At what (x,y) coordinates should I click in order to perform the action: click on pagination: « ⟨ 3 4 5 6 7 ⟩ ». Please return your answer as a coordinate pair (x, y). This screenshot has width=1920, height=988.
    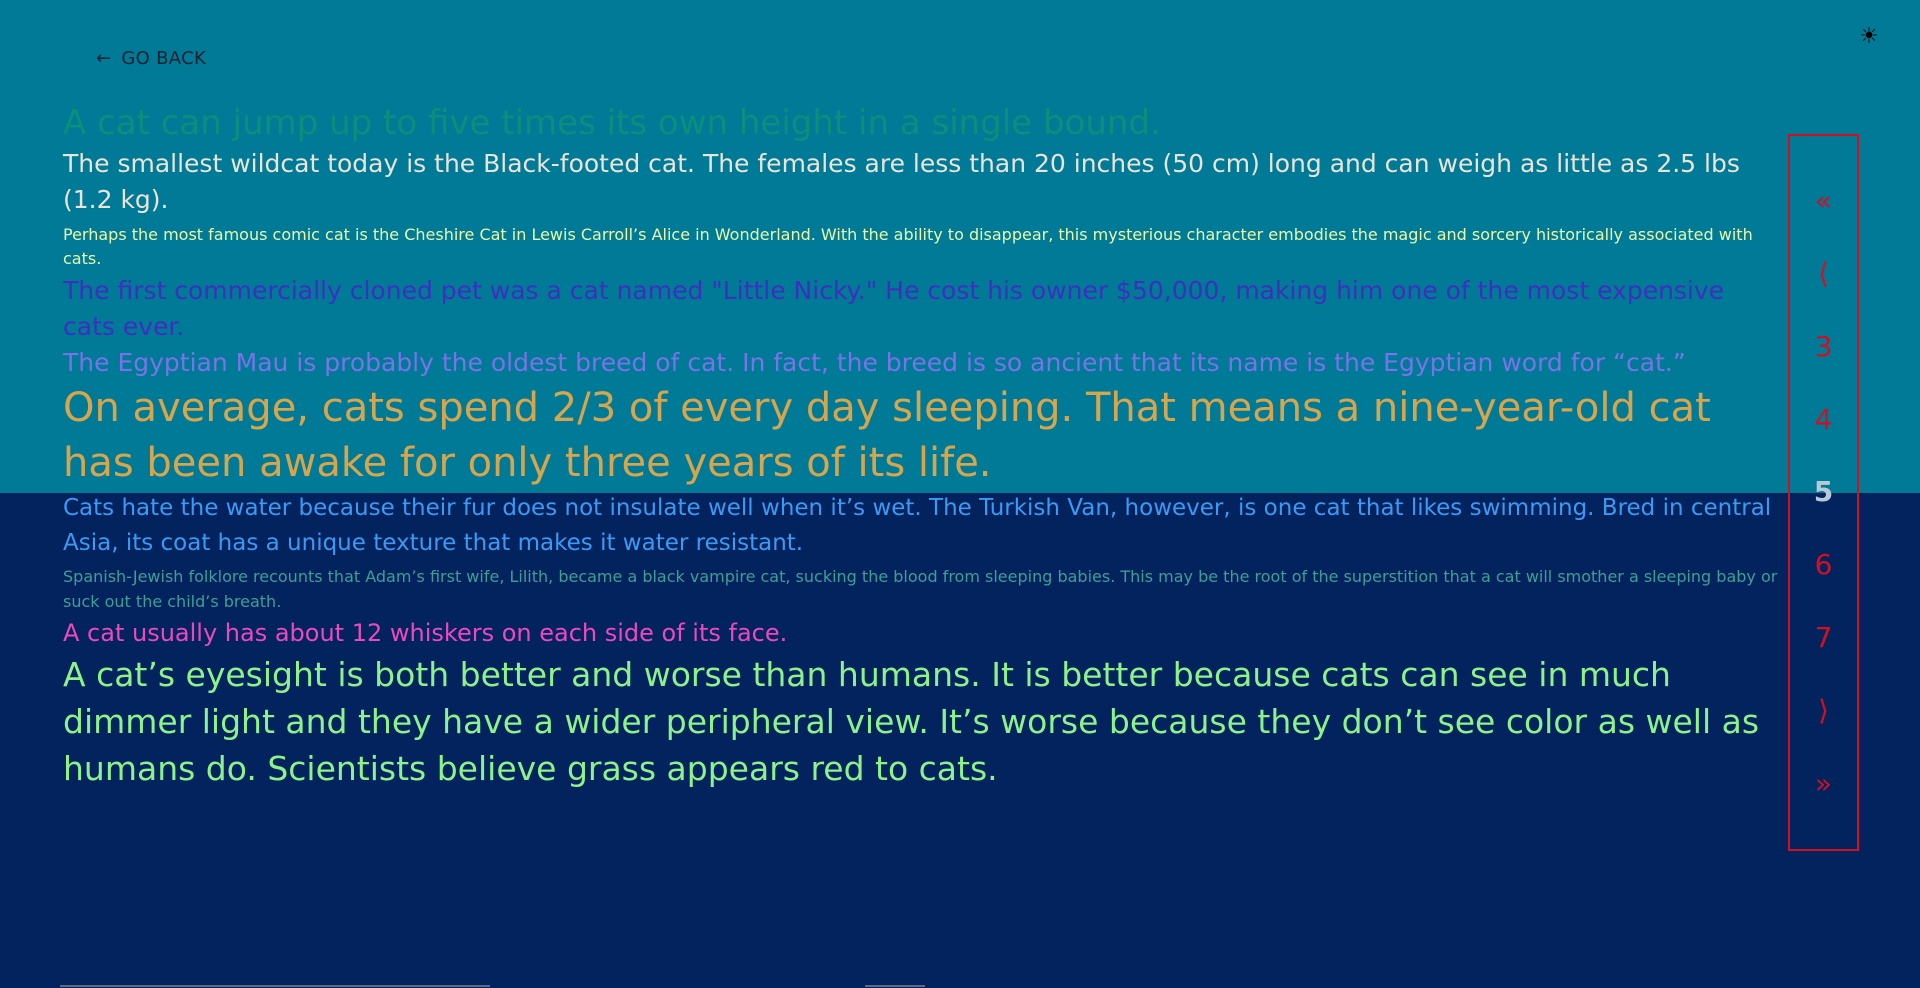
    Looking at the image, I should click on (1823, 492).